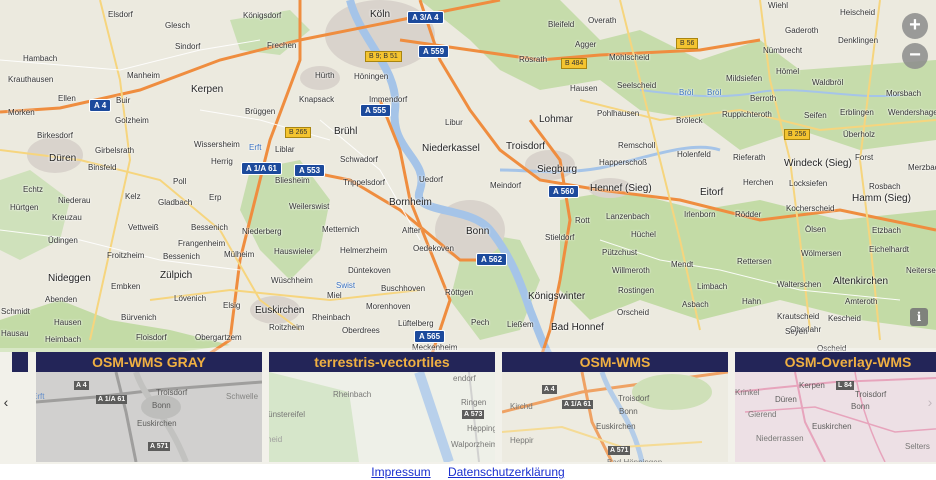  What do you see at coordinates (521, 406) in the screenshot?
I see `thumbnail-place-label: Kirchd` at bounding box center [521, 406].